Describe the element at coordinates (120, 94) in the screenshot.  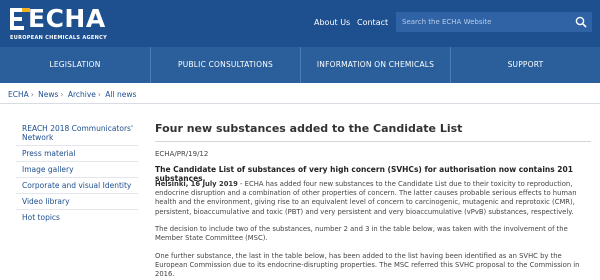
I see `breadcrumb-all-news: All news` at that location.